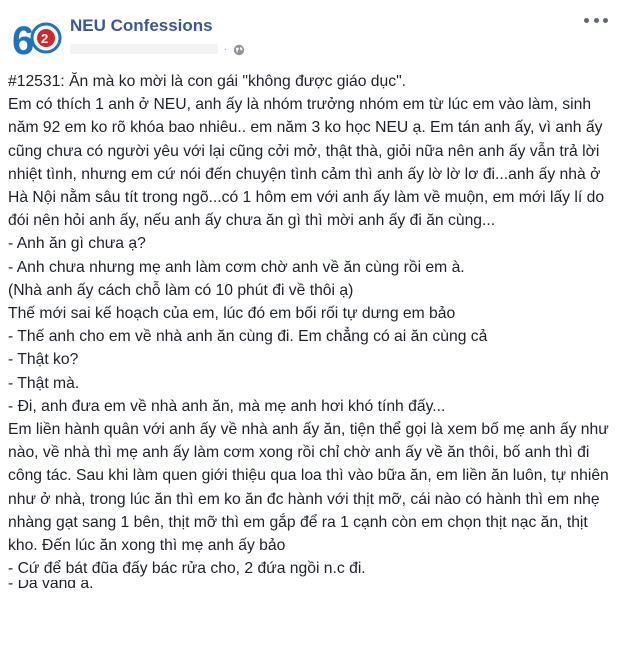  What do you see at coordinates (77, 244) in the screenshot?
I see `post-line: - Anh ăn gì chưa ạ?` at bounding box center [77, 244].